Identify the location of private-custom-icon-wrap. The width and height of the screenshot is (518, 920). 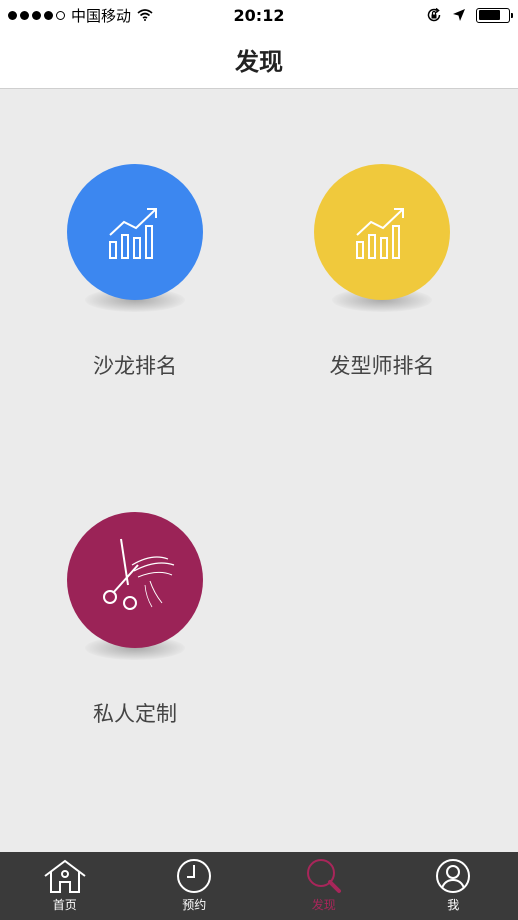
(135, 592).